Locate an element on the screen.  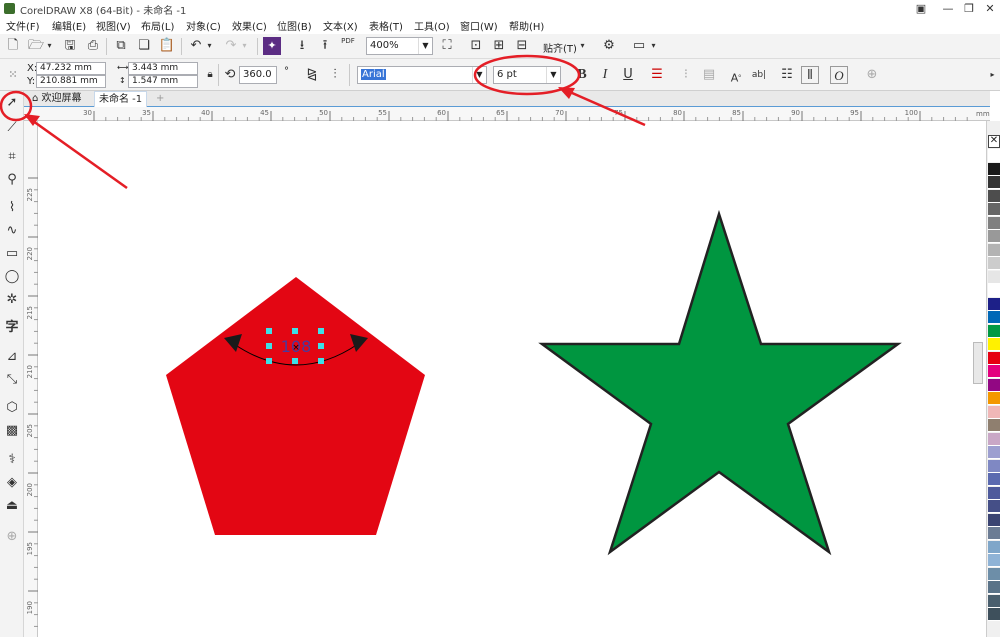
zoom-level-combo: 400% ▼ is located at coordinates (399, 46).